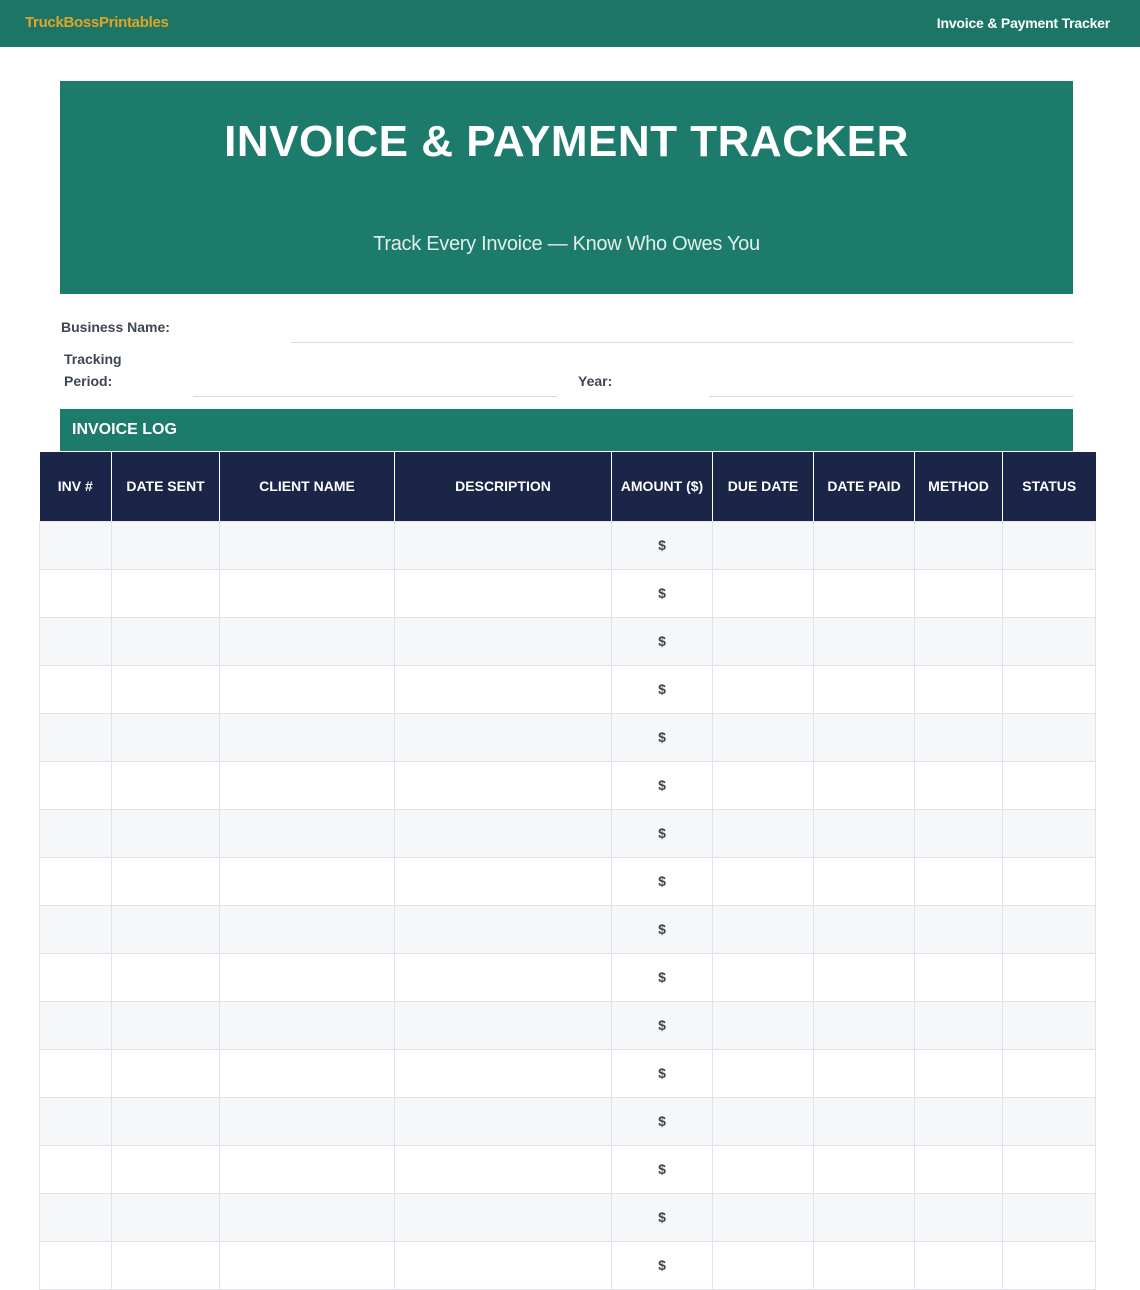  Describe the element at coordinates (375, 396) in the screenshot. I see `tracking-period-field` at that location.